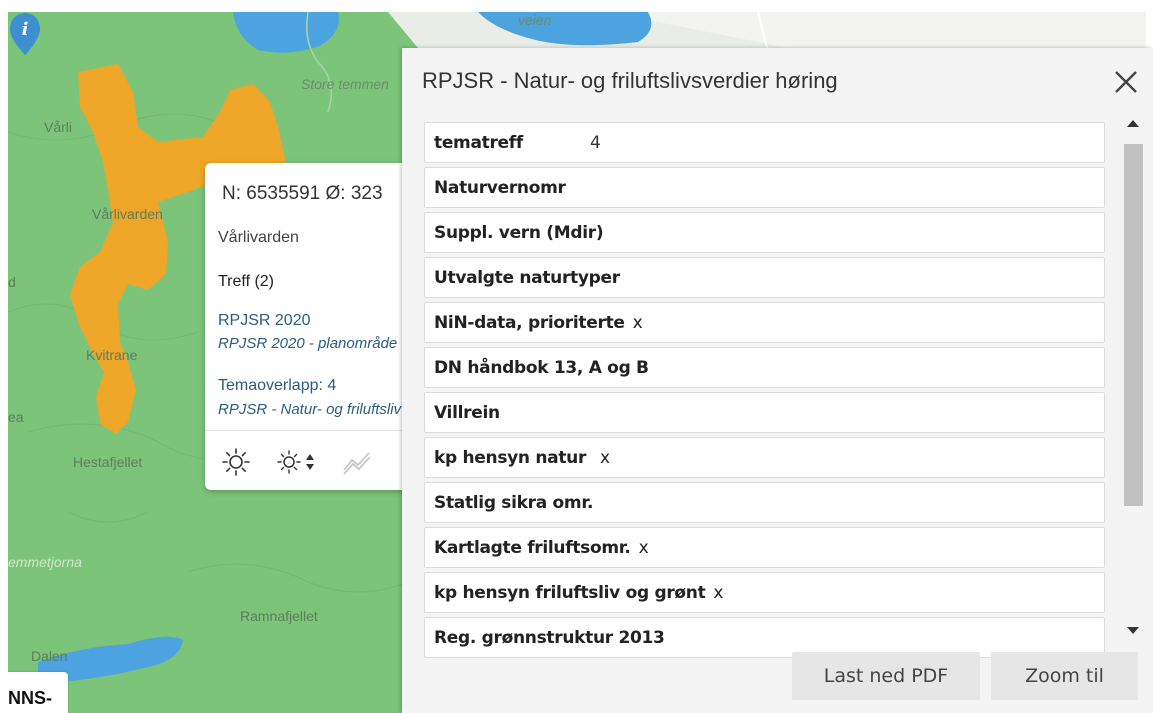 The width and height of the screenshot is (1153, 713). What do you see at coordinates (549, 638) in the screenshot?
I see `list-item-label: Reg. grønnstruktur 2013` at bounding box center [549, 638].